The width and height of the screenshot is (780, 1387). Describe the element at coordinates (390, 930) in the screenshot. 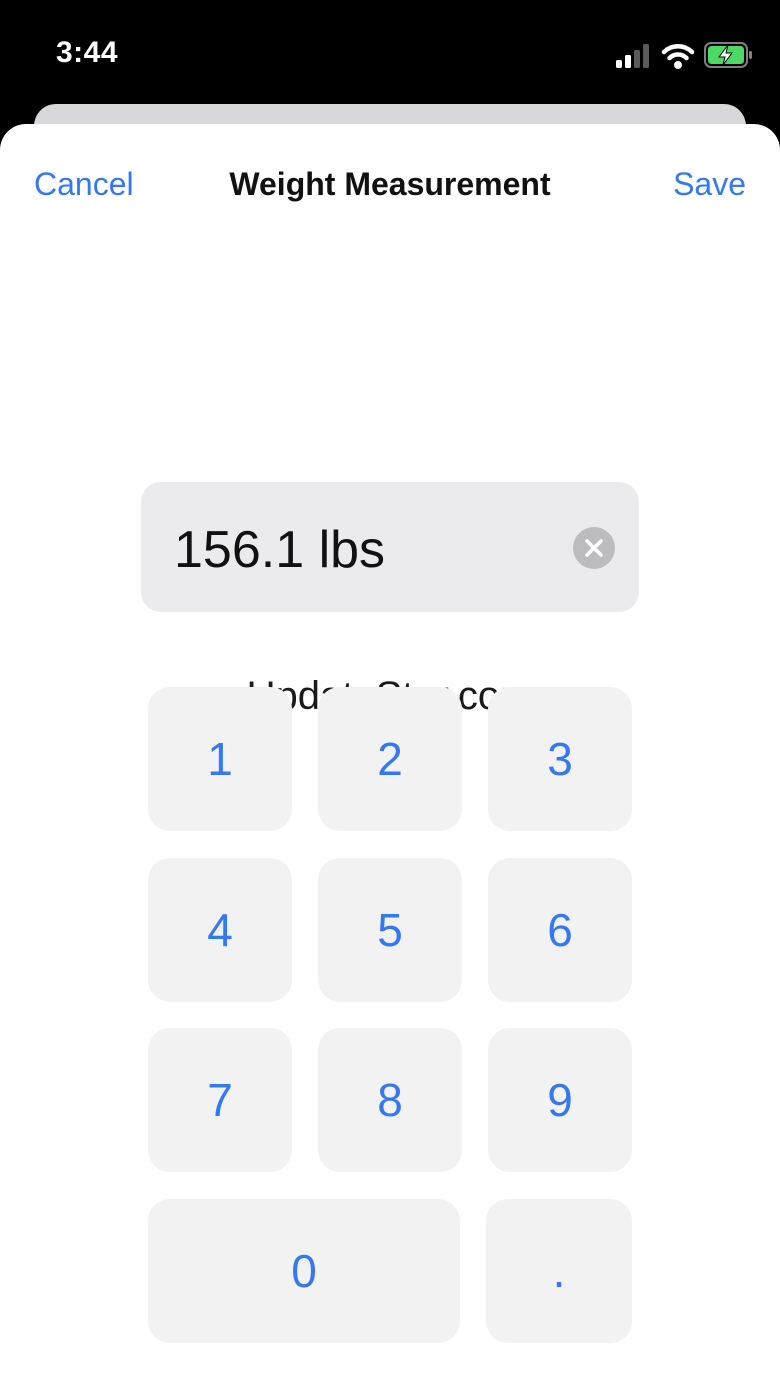

I see `key-5: 5` at that location.